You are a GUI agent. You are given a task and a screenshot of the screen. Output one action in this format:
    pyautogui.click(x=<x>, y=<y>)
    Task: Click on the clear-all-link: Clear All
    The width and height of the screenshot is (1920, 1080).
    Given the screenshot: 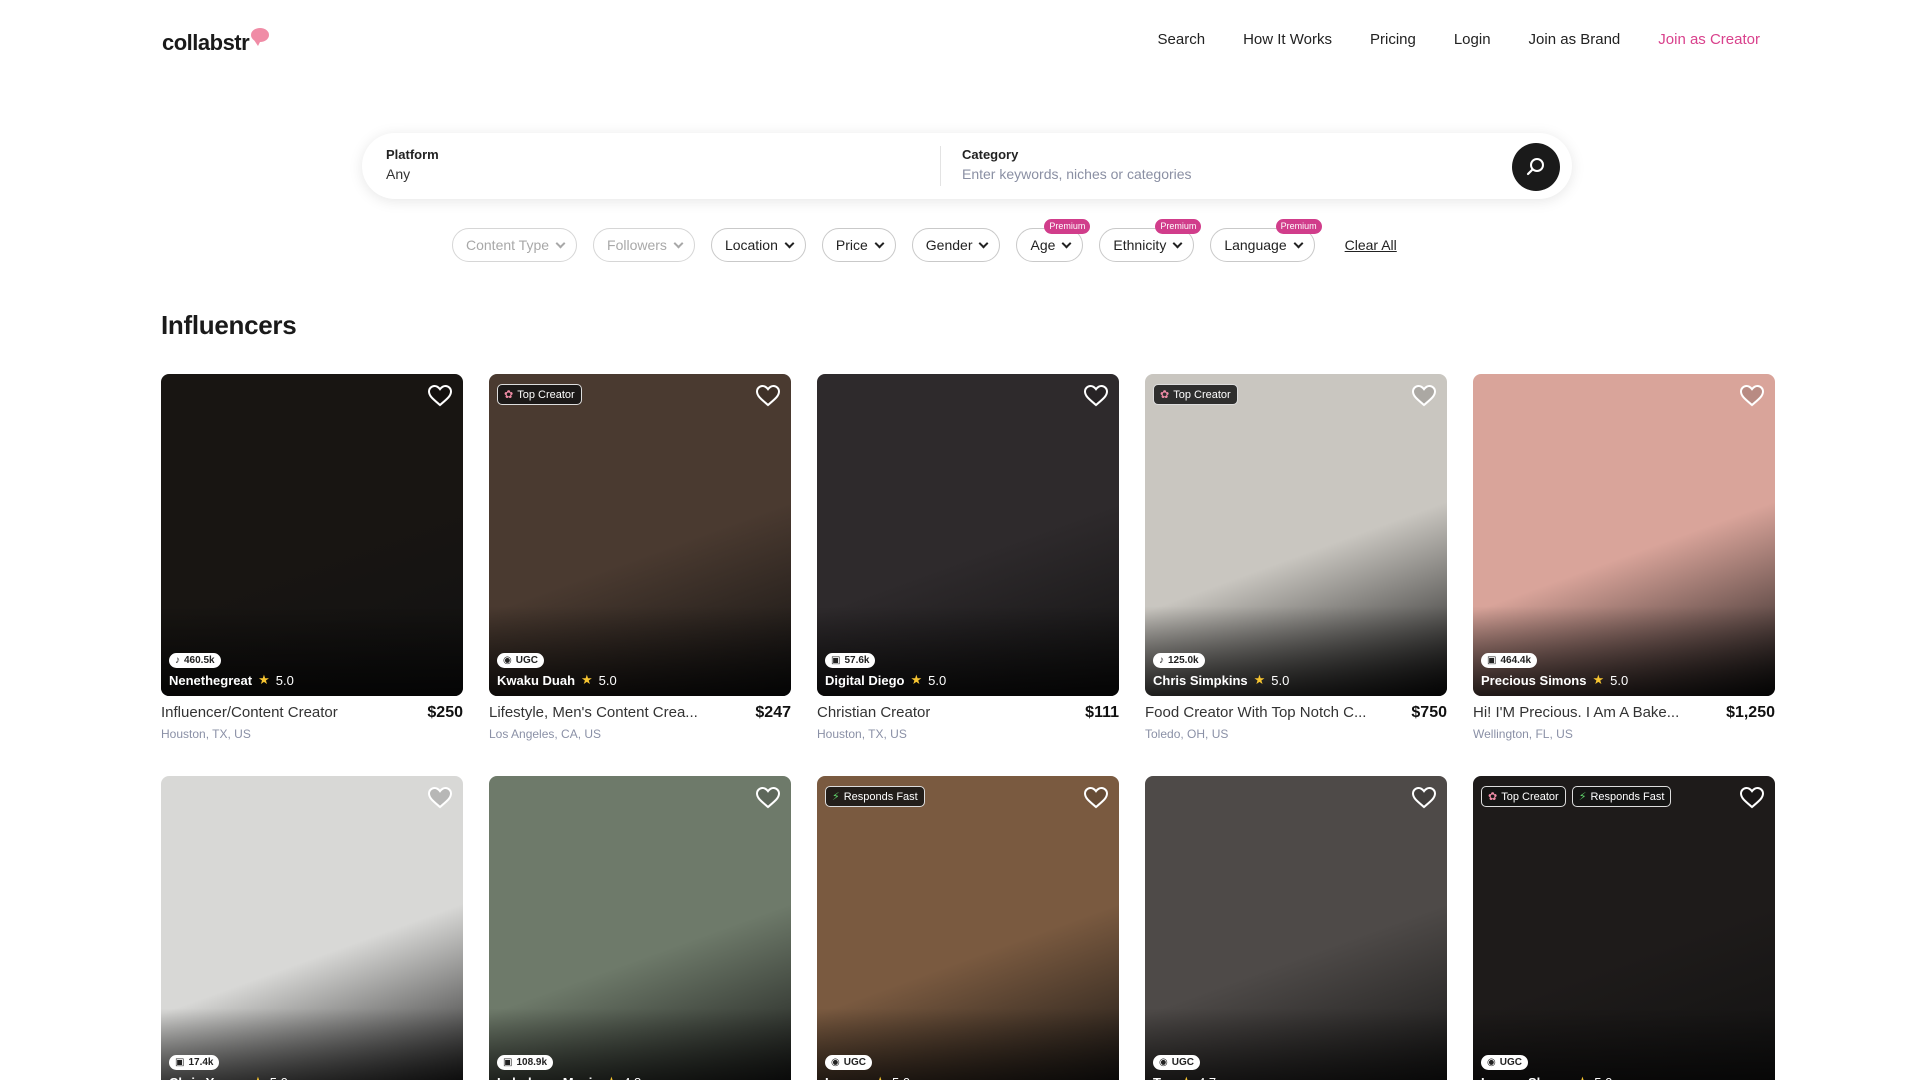 What is the action you would take?
    pyautogui.click(x=1371, y=245)
    